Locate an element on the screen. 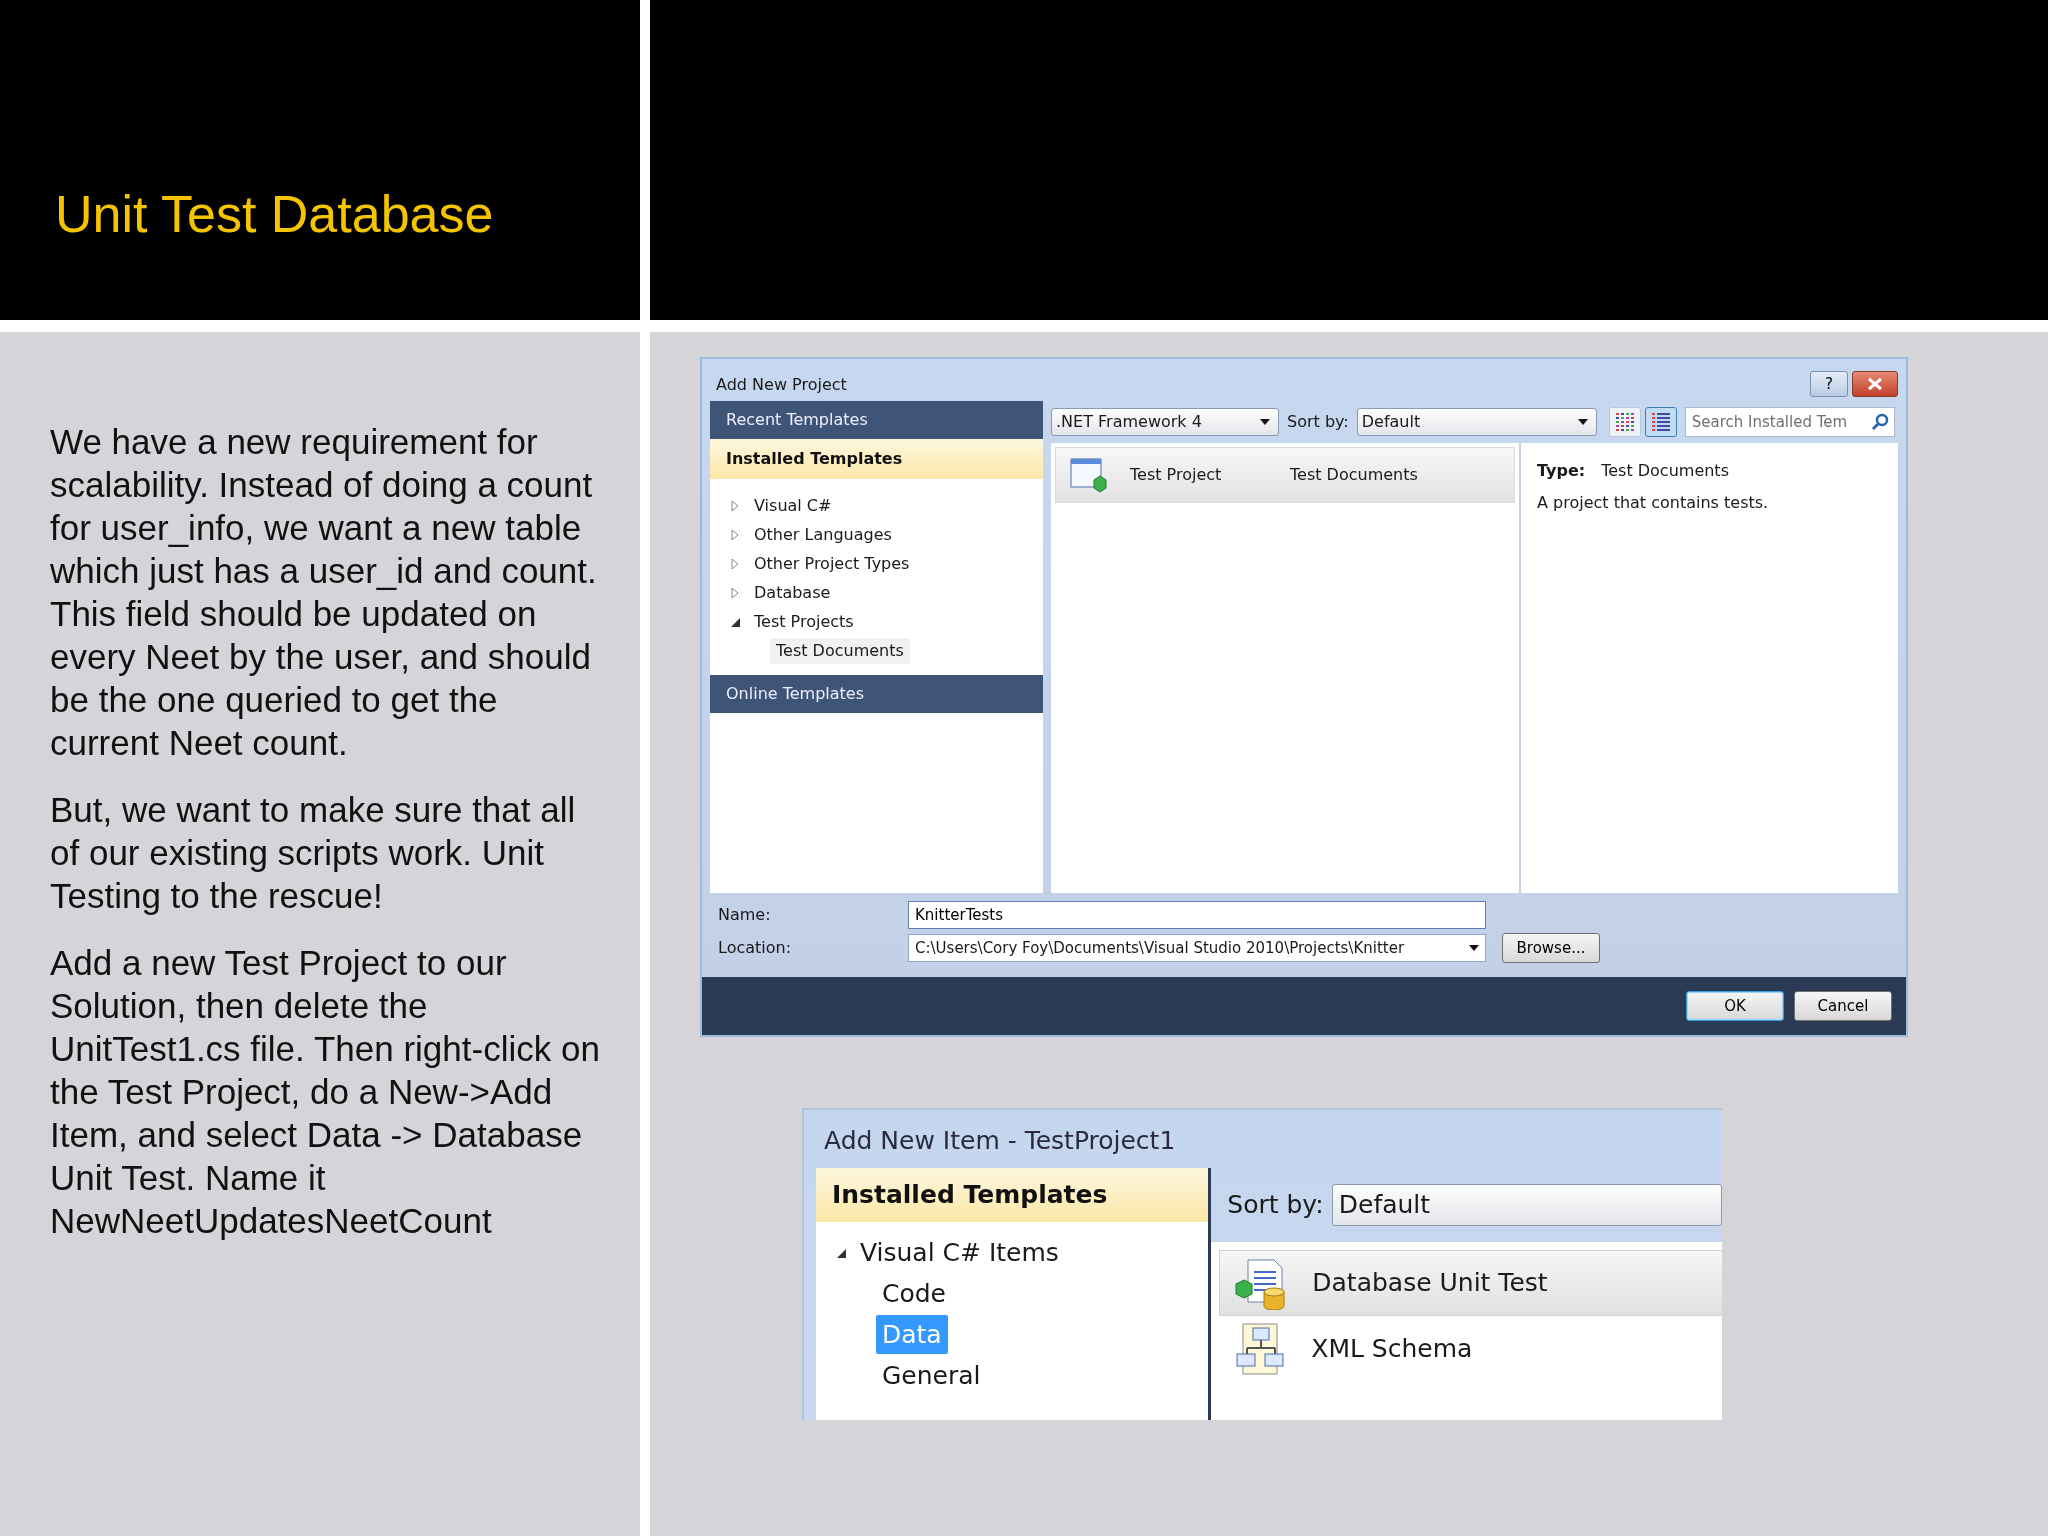 The width and height of the screenshot is (2048, 1536). template-item: Database Unit Test is located at coordinates (1470, 1283).